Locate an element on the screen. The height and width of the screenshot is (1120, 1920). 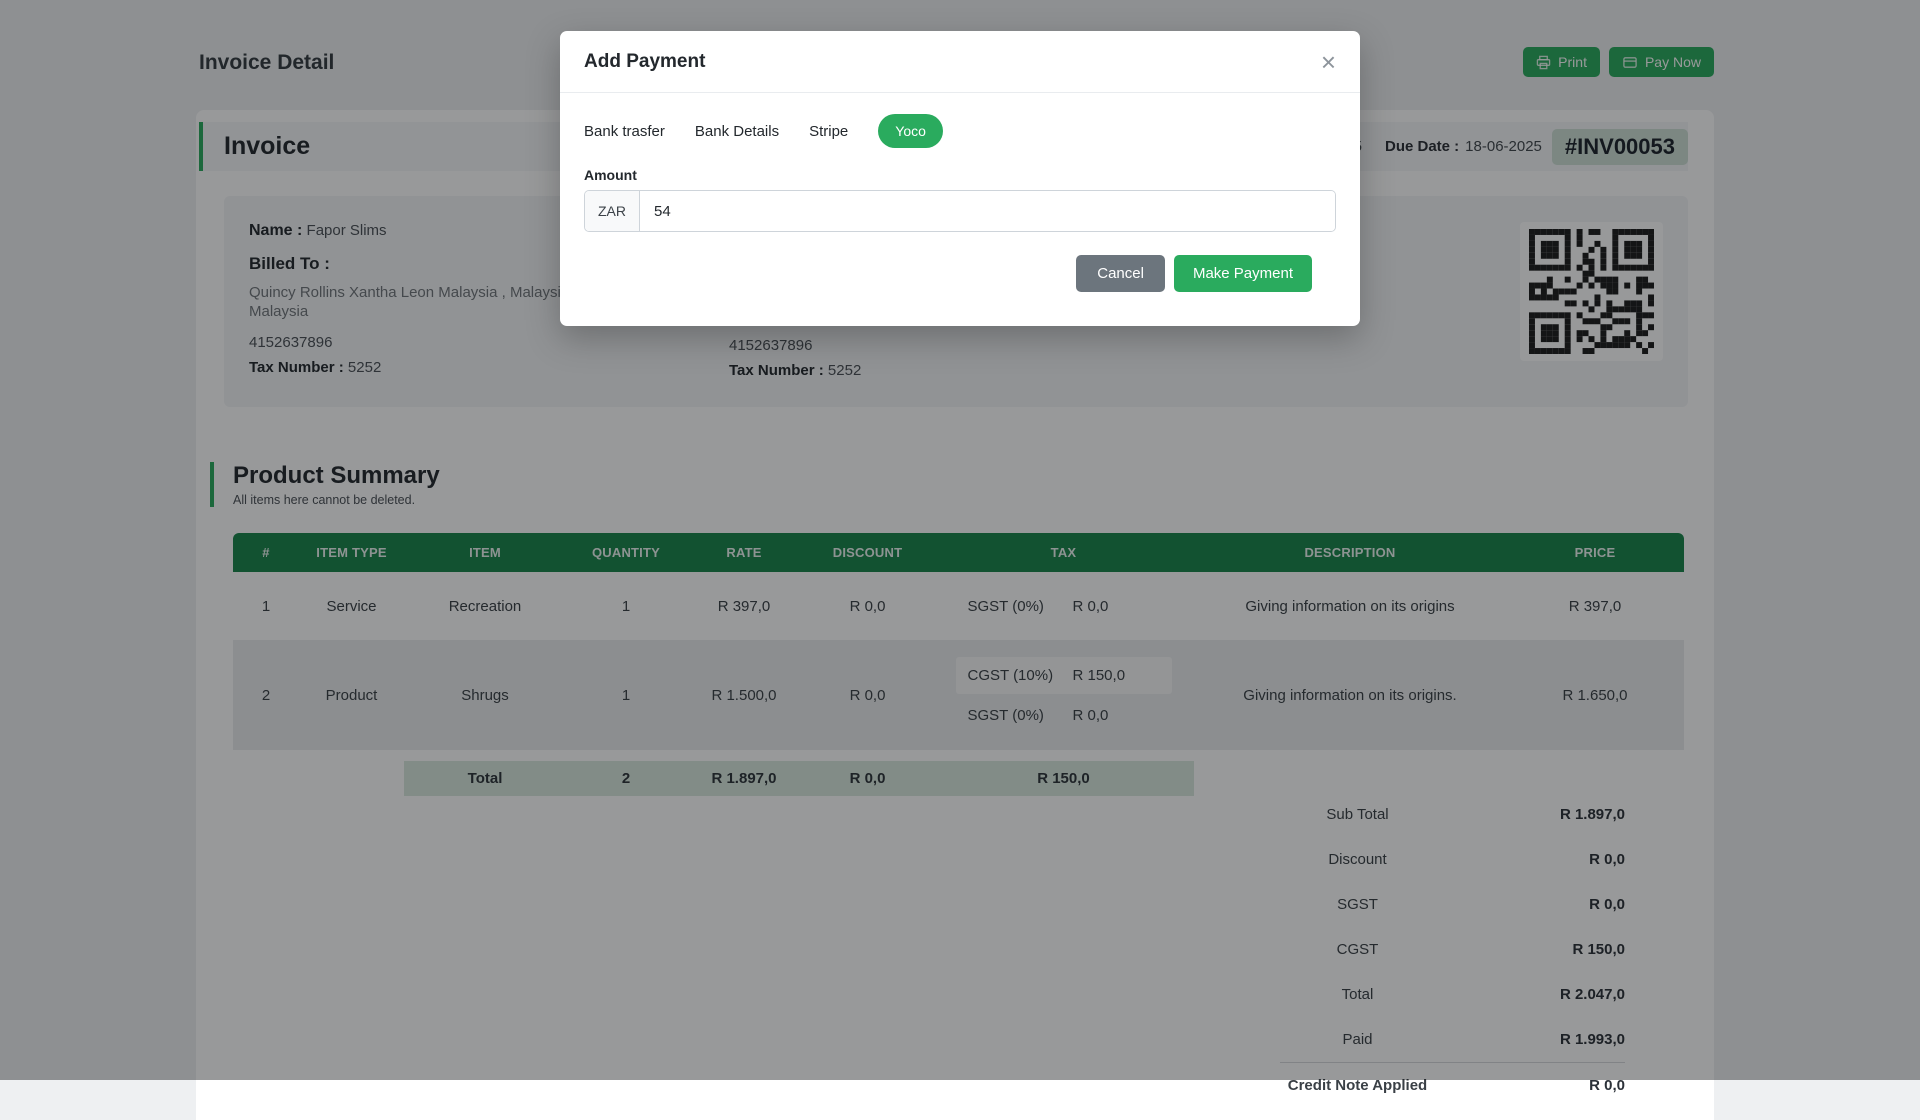
make-payment-button: Make Payment is located at coordinates (1242, 273).